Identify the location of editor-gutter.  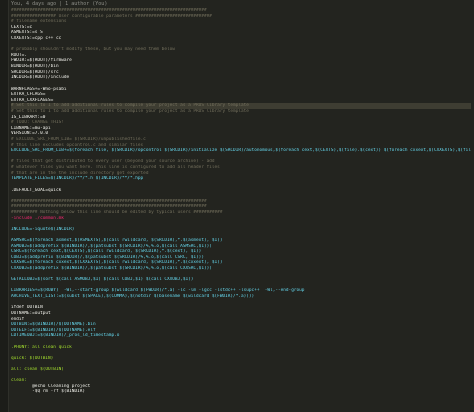
(4, 206).